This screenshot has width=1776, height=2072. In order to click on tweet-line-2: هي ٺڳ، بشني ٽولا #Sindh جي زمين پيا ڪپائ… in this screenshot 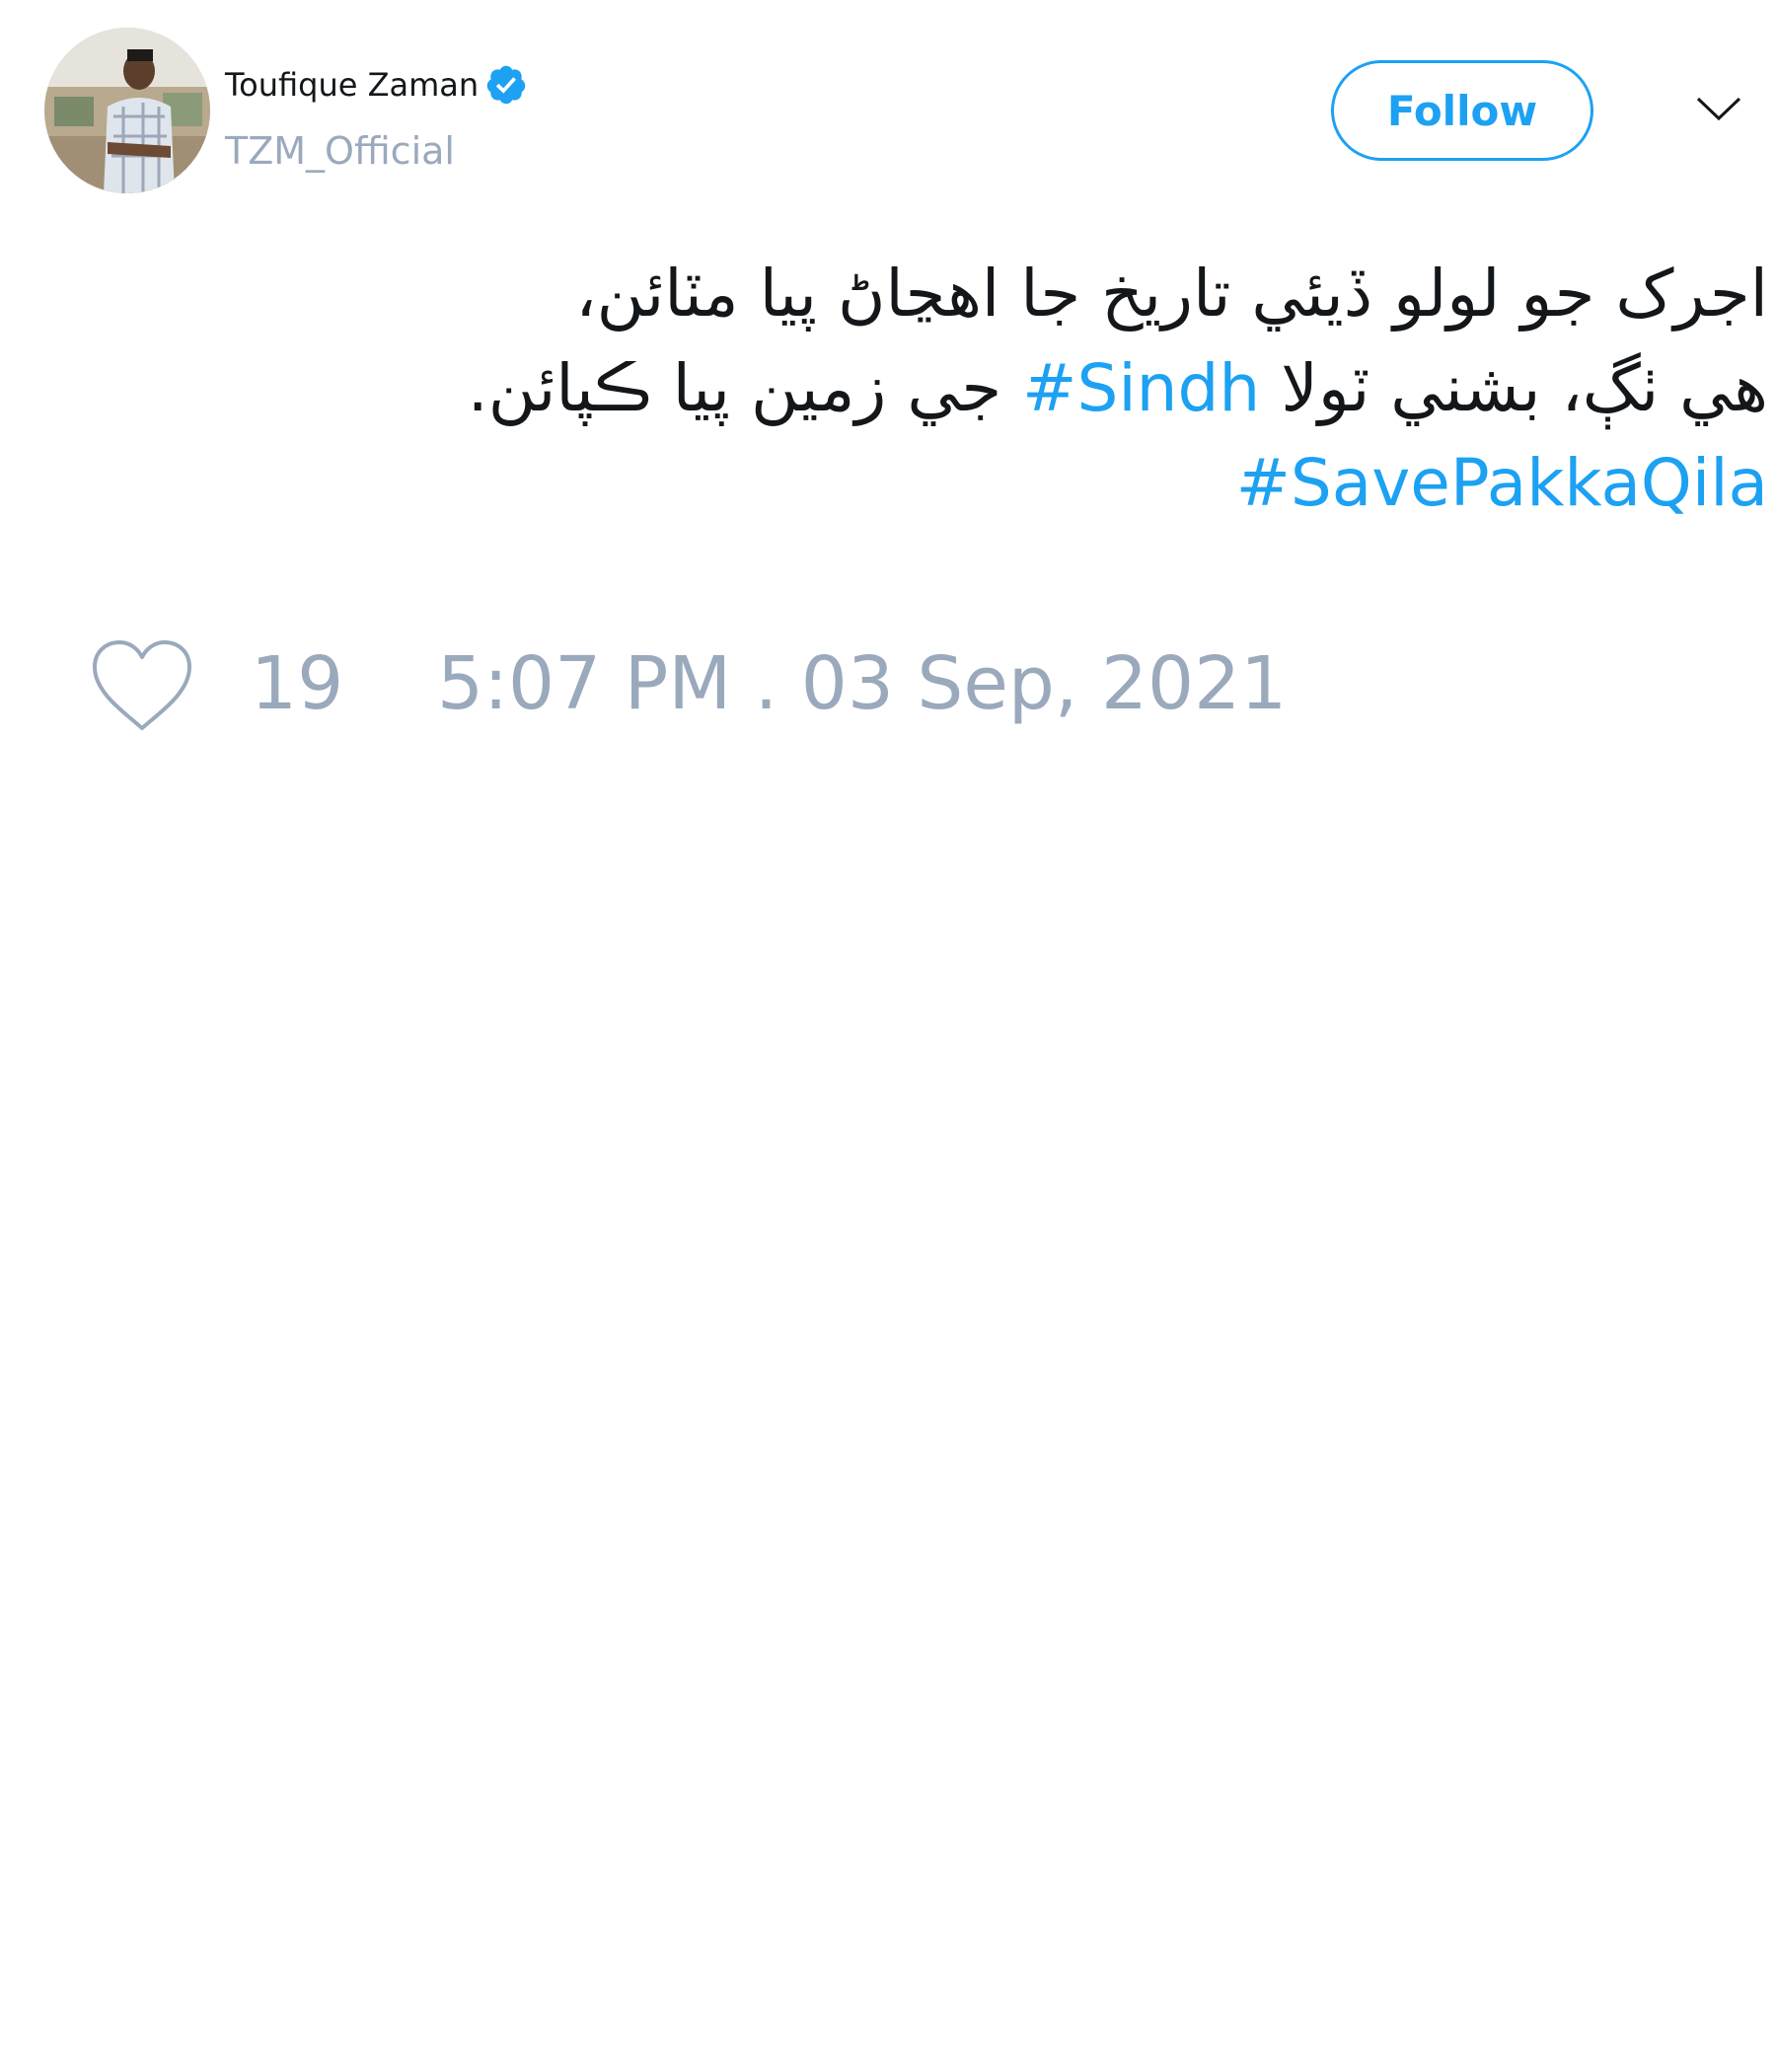, I will do `click(924, 389)`.